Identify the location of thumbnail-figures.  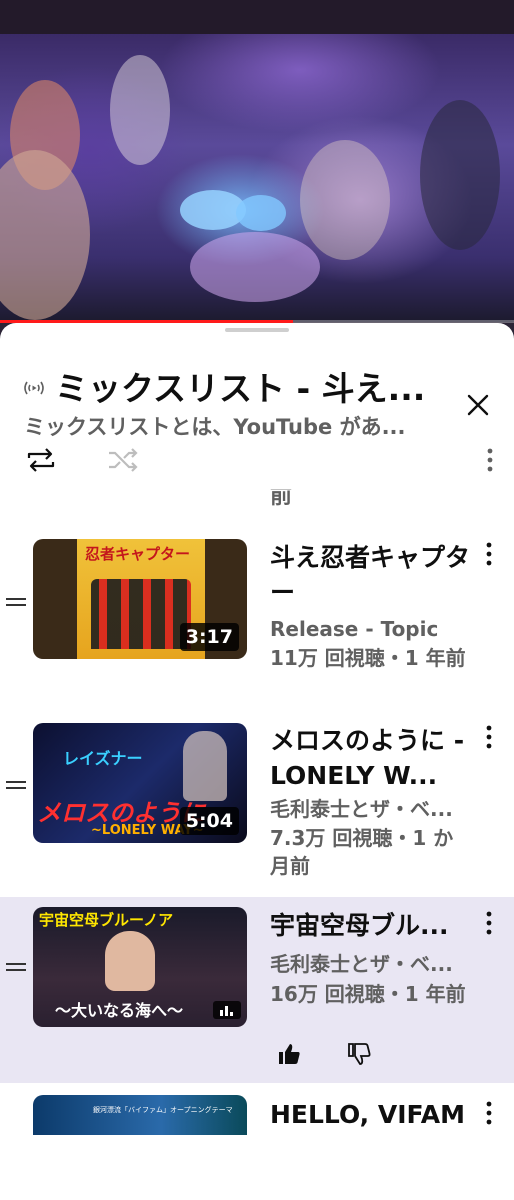
(141, 614).